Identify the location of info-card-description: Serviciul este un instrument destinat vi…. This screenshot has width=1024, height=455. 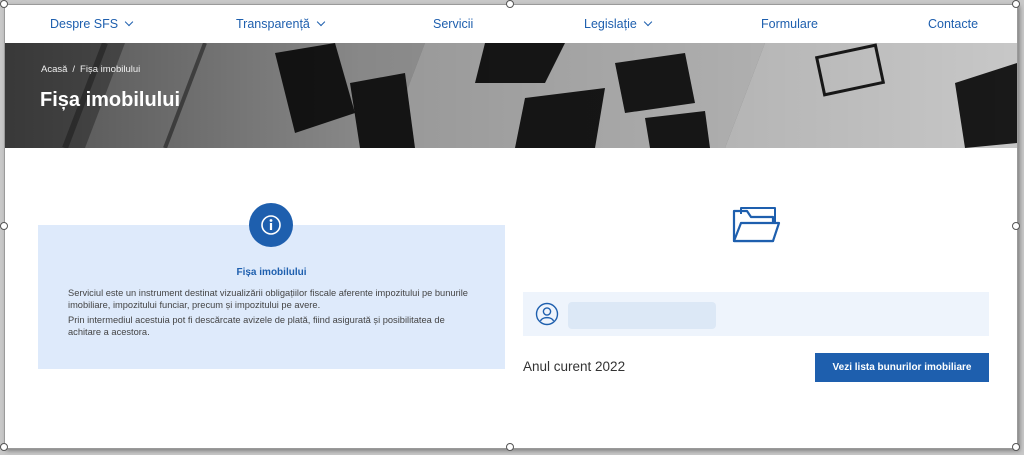
(273, 314).